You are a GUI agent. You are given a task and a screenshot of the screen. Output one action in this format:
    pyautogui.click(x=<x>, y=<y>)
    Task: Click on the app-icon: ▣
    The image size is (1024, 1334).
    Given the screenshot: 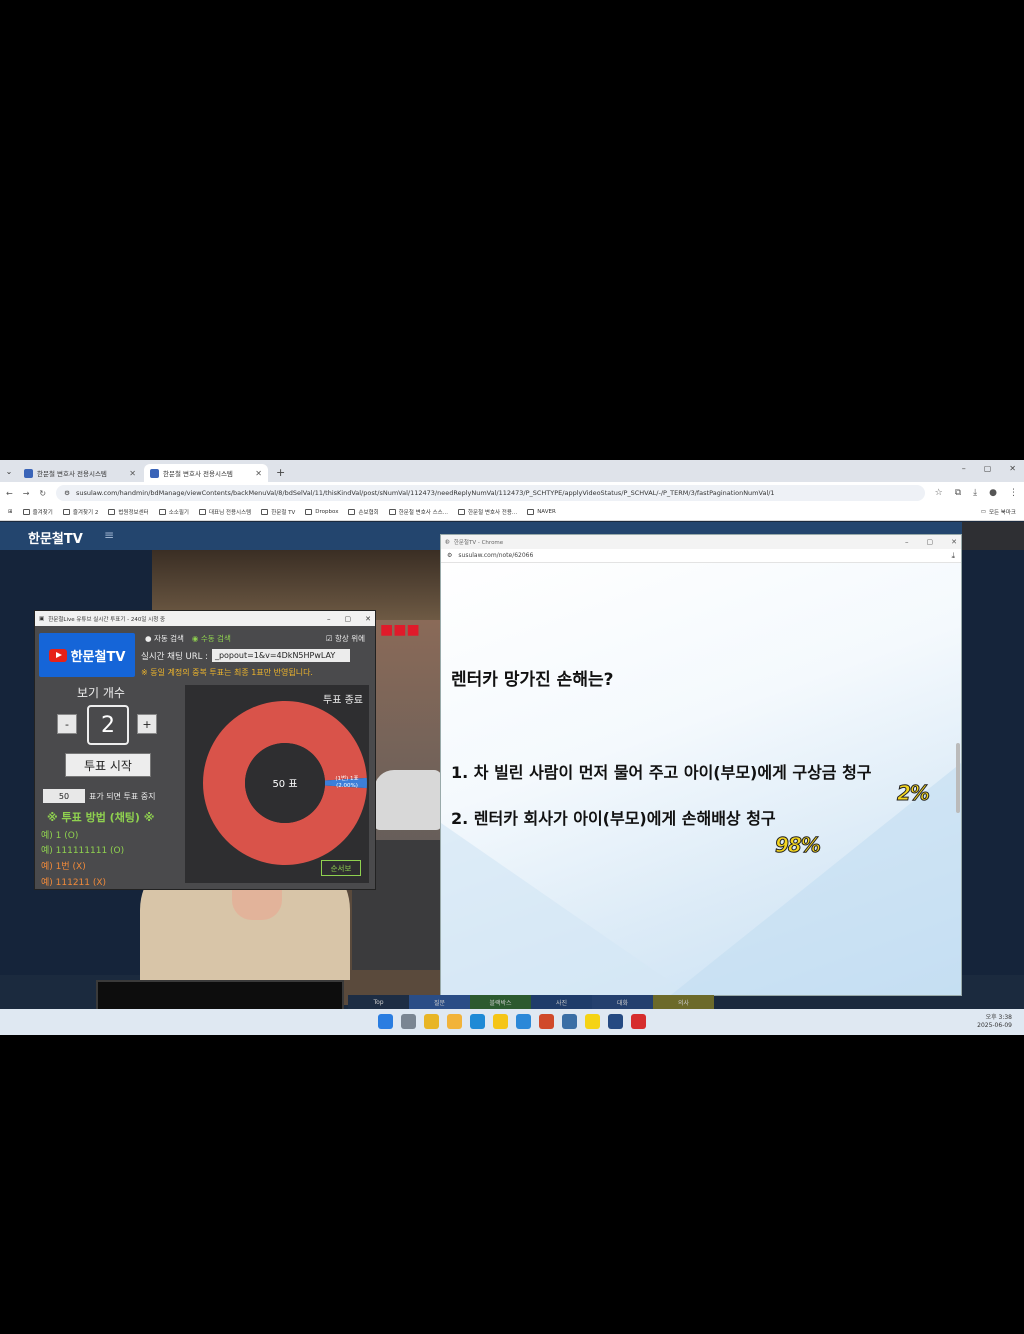 What is the action you would take?
    pyautogui.click(x=42, y=618)
    